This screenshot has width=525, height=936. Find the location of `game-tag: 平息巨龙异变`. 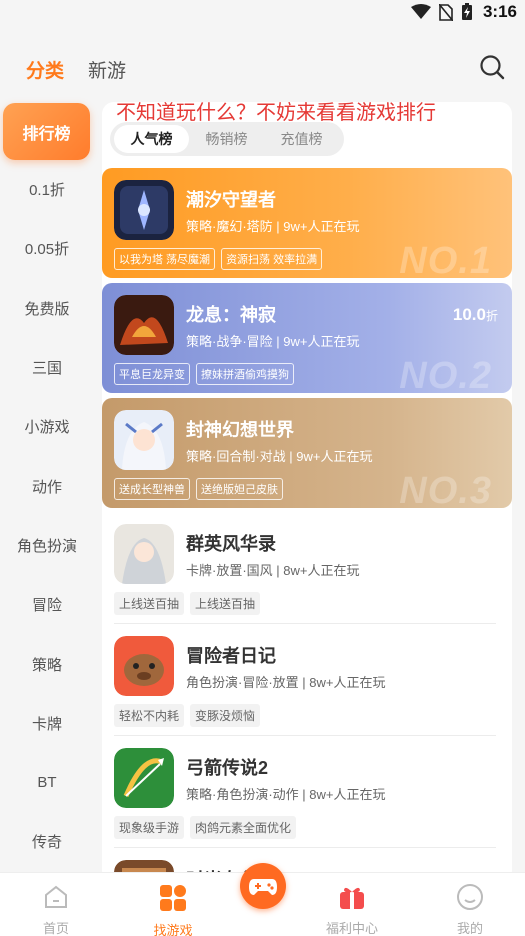

game-tag: 平息巨龙异变 is located at coordinates (152, 374).